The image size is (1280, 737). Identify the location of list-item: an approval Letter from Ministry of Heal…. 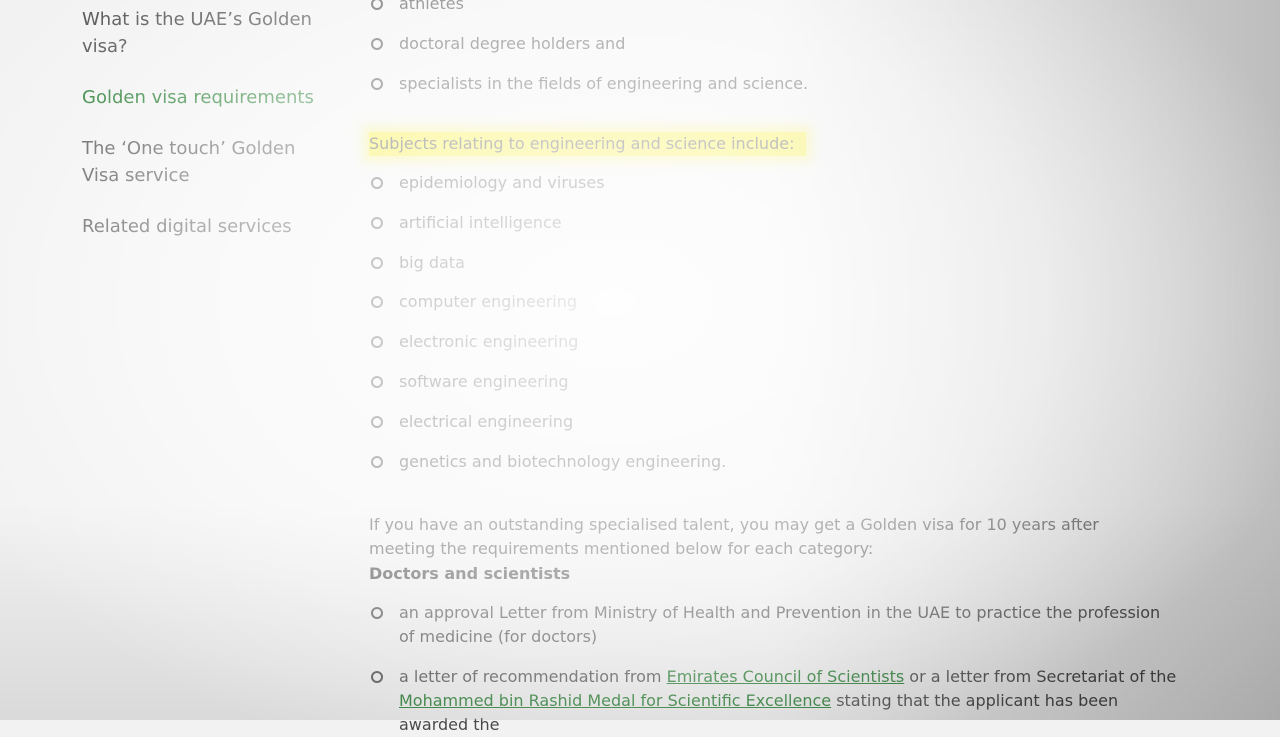
(774, 625).